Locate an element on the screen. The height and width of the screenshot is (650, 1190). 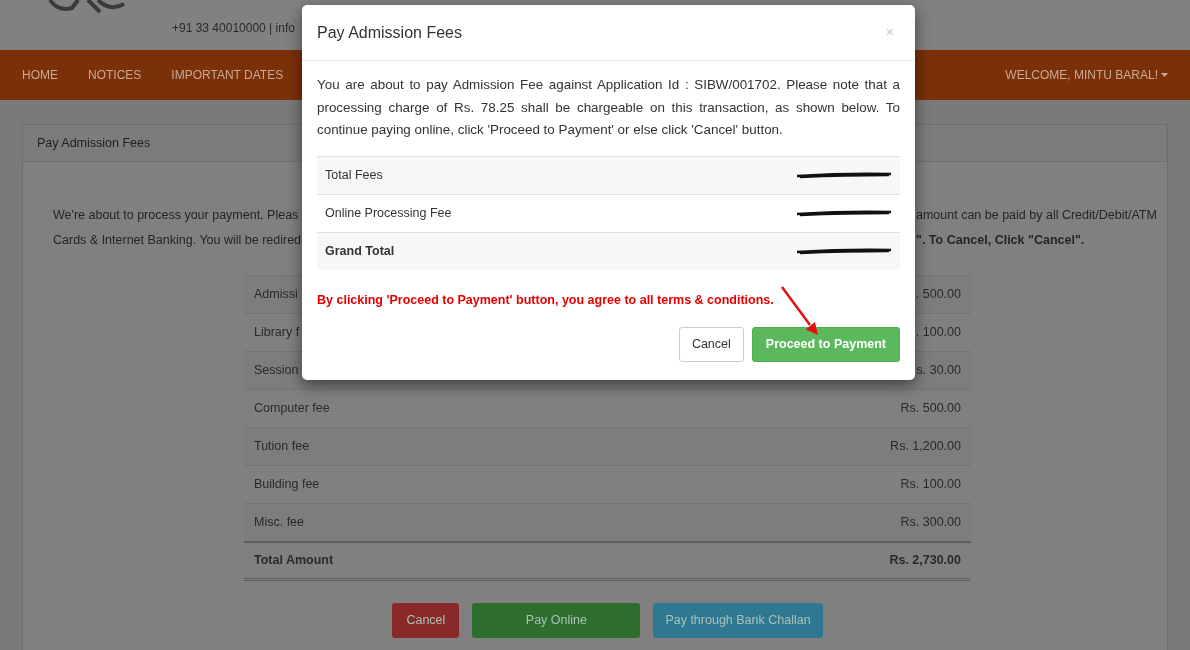
proceed-button: Proceed to Payment is located at coordinates (825, 345).